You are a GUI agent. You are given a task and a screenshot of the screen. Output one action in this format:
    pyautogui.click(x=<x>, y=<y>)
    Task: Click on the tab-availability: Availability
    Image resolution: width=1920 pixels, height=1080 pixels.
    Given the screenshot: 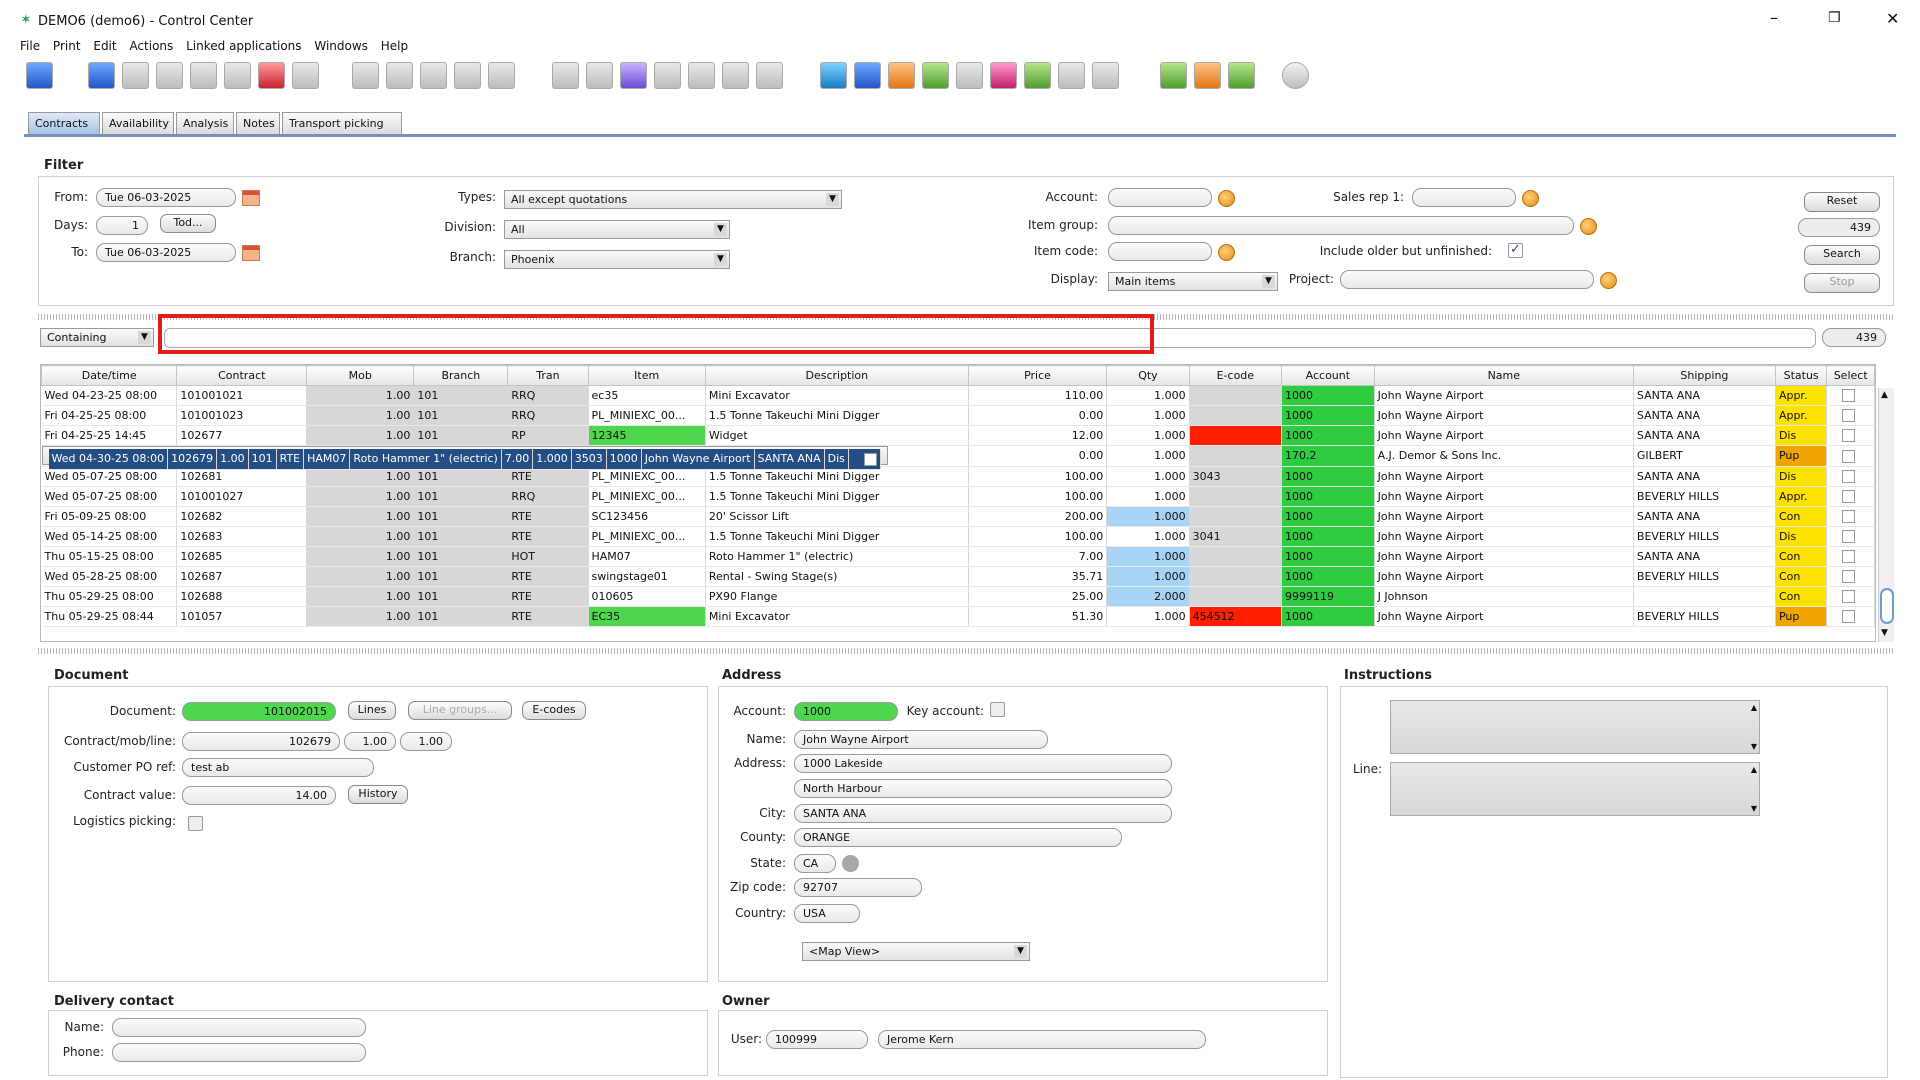 What is the action you would take?
    pyautogui.click(x=138, y=123)
    